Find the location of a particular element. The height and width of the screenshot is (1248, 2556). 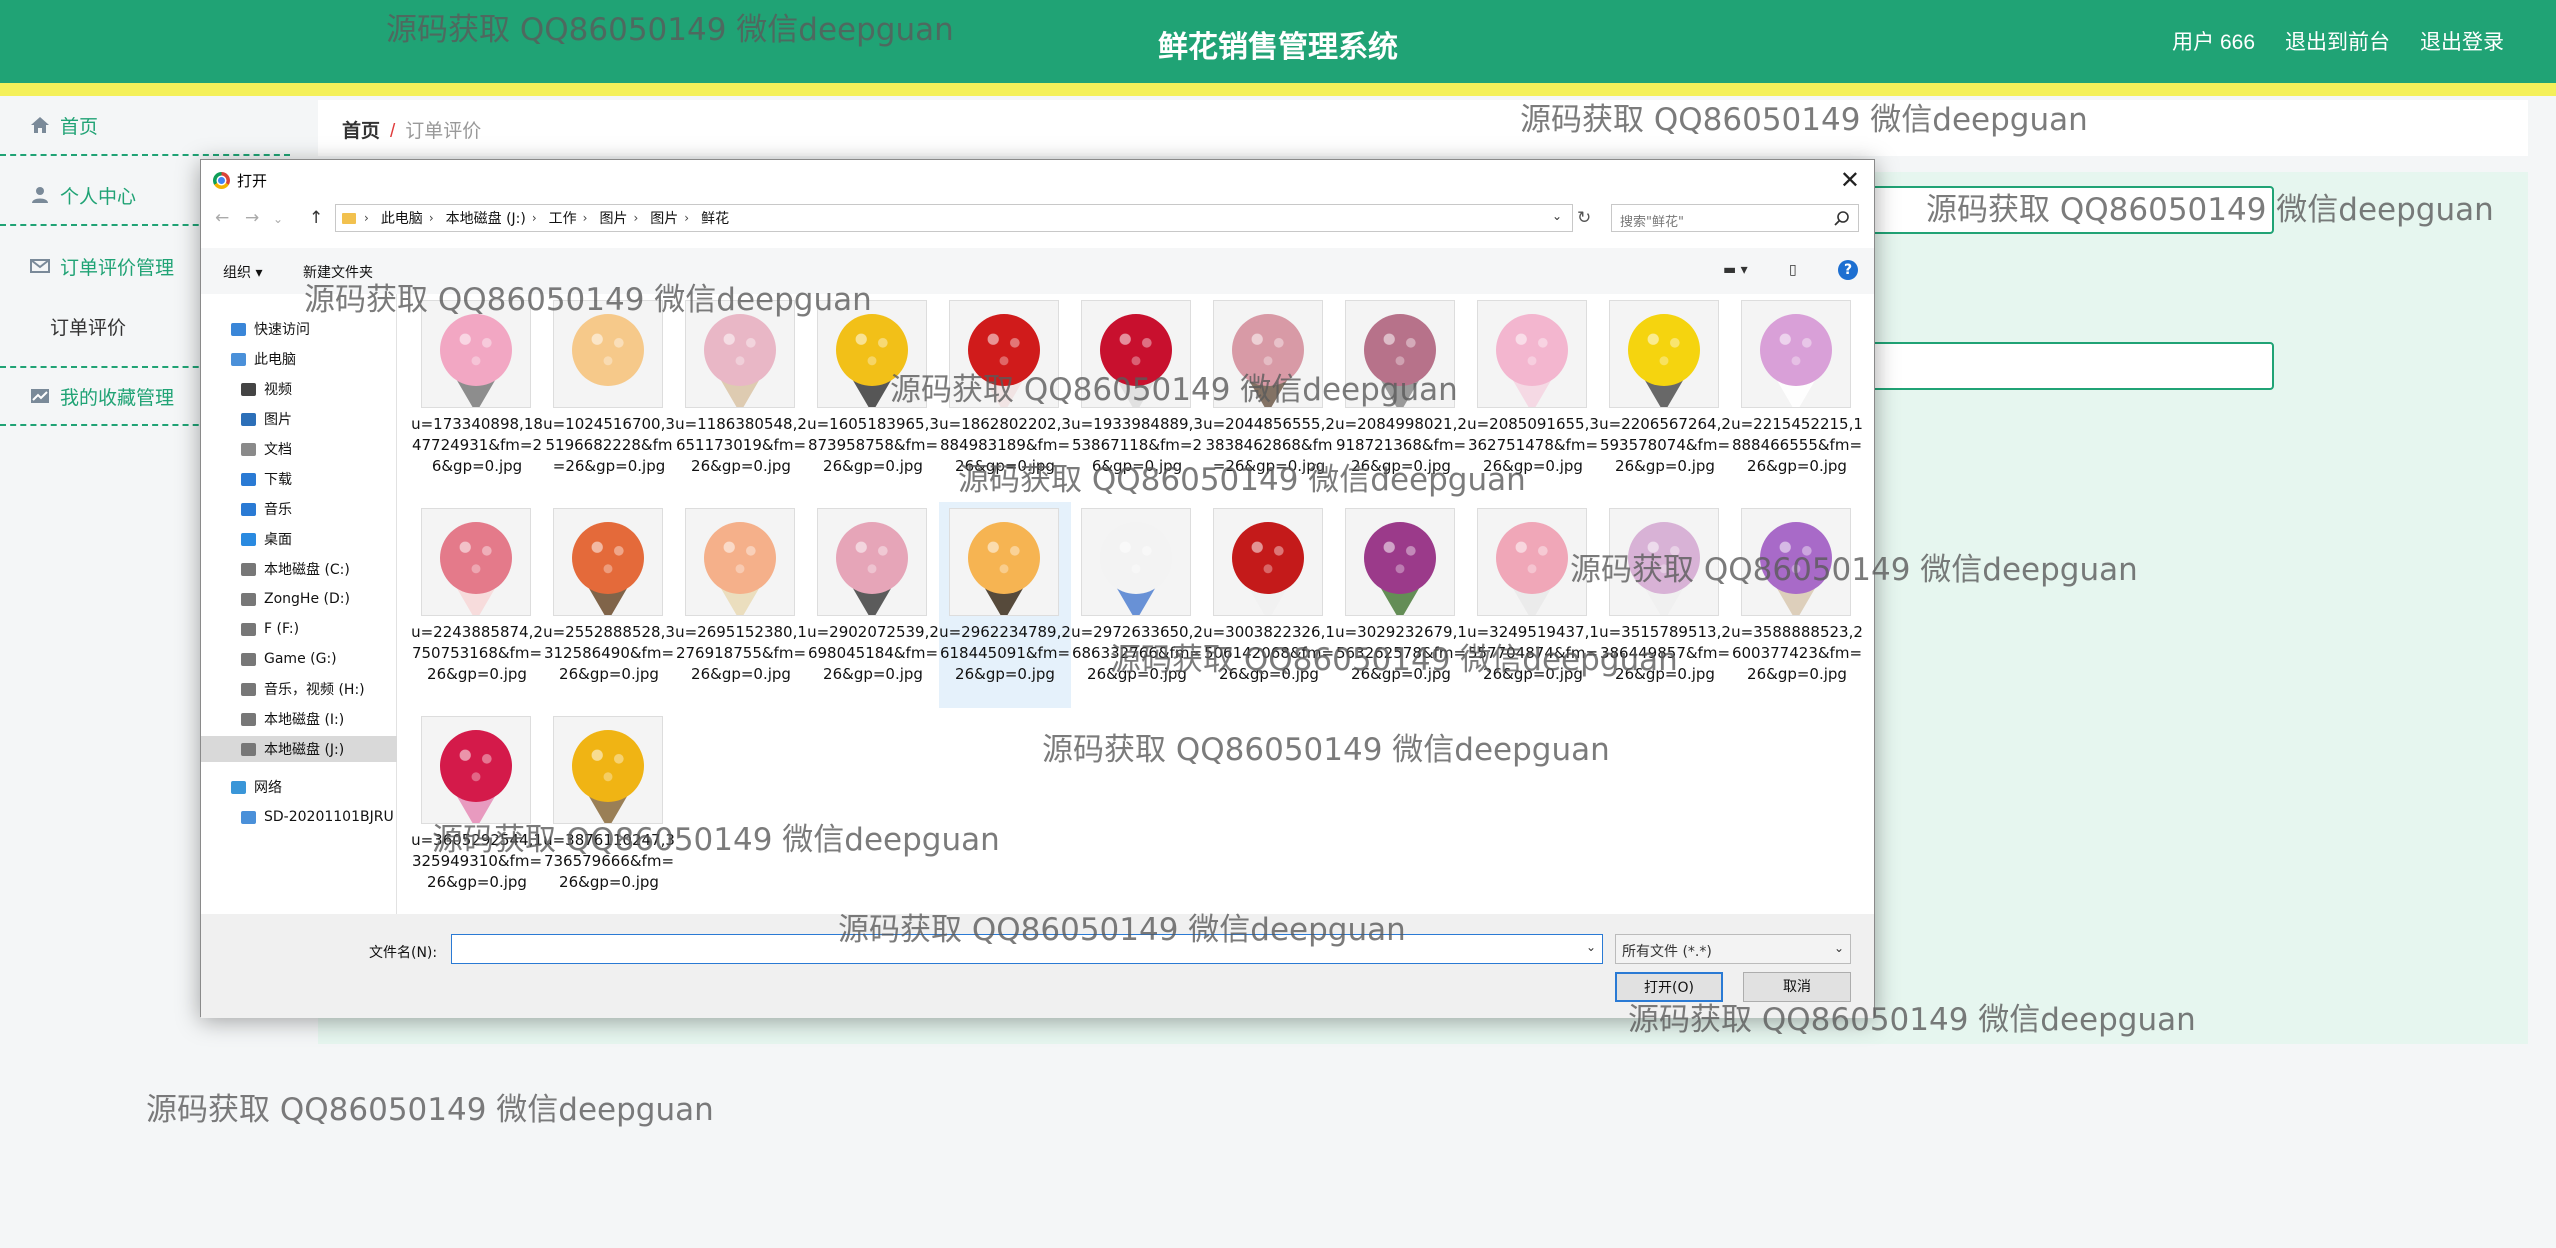

close-icon: ✕ is located at coordinates (1850, 180).